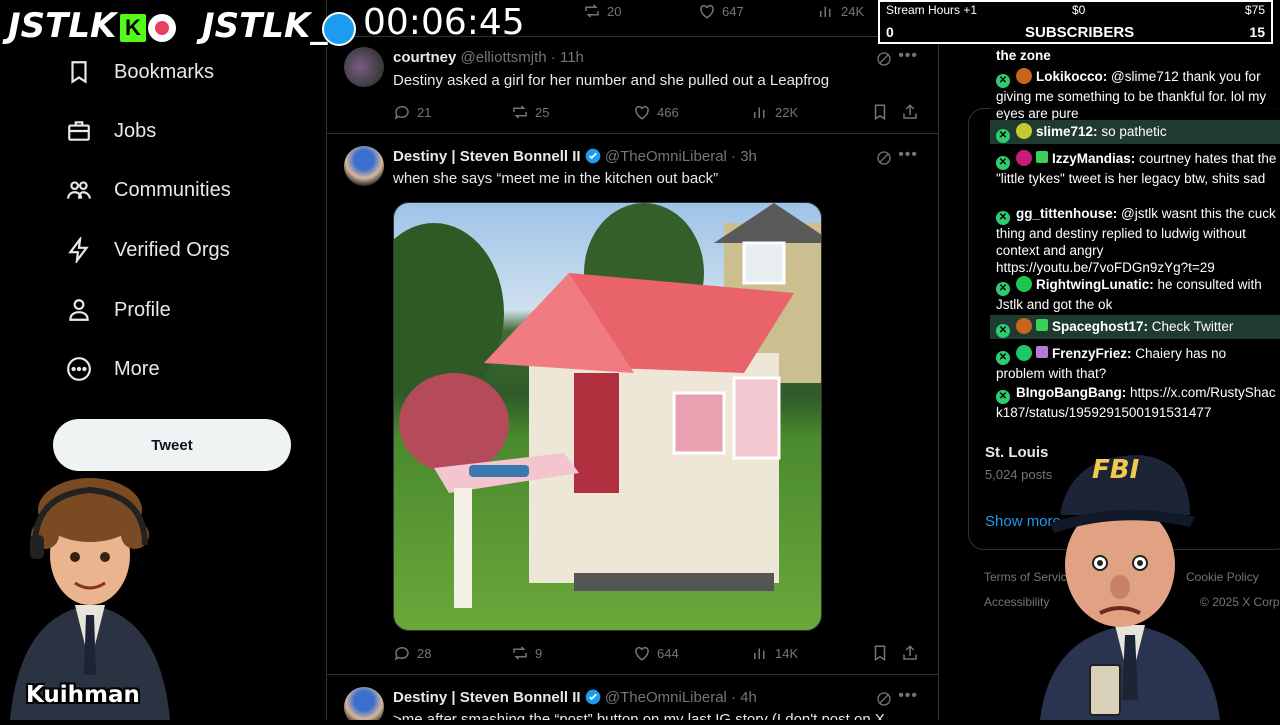  What do you see at coordinates (424, 653) in the screenshot?
I see `reply-count: 28` at bounding box center [424, 653].